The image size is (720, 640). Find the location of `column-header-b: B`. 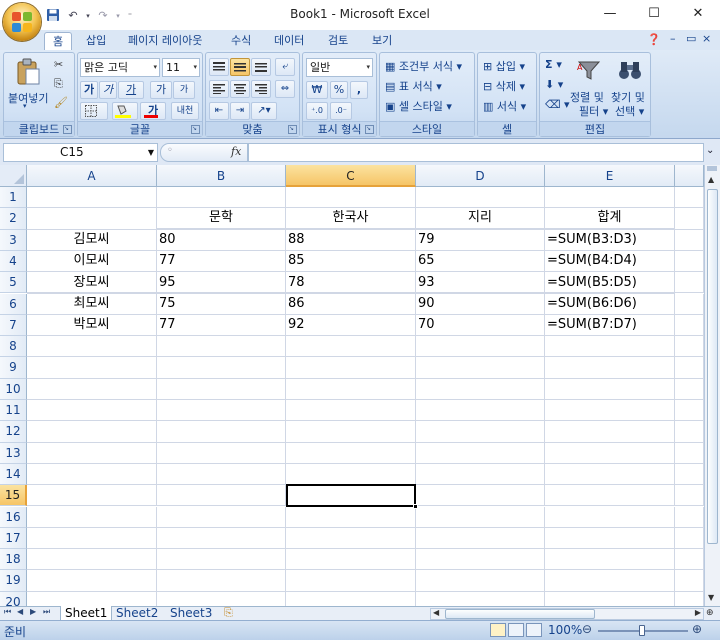

column-header-b: B is located at coordinates (221, 176).